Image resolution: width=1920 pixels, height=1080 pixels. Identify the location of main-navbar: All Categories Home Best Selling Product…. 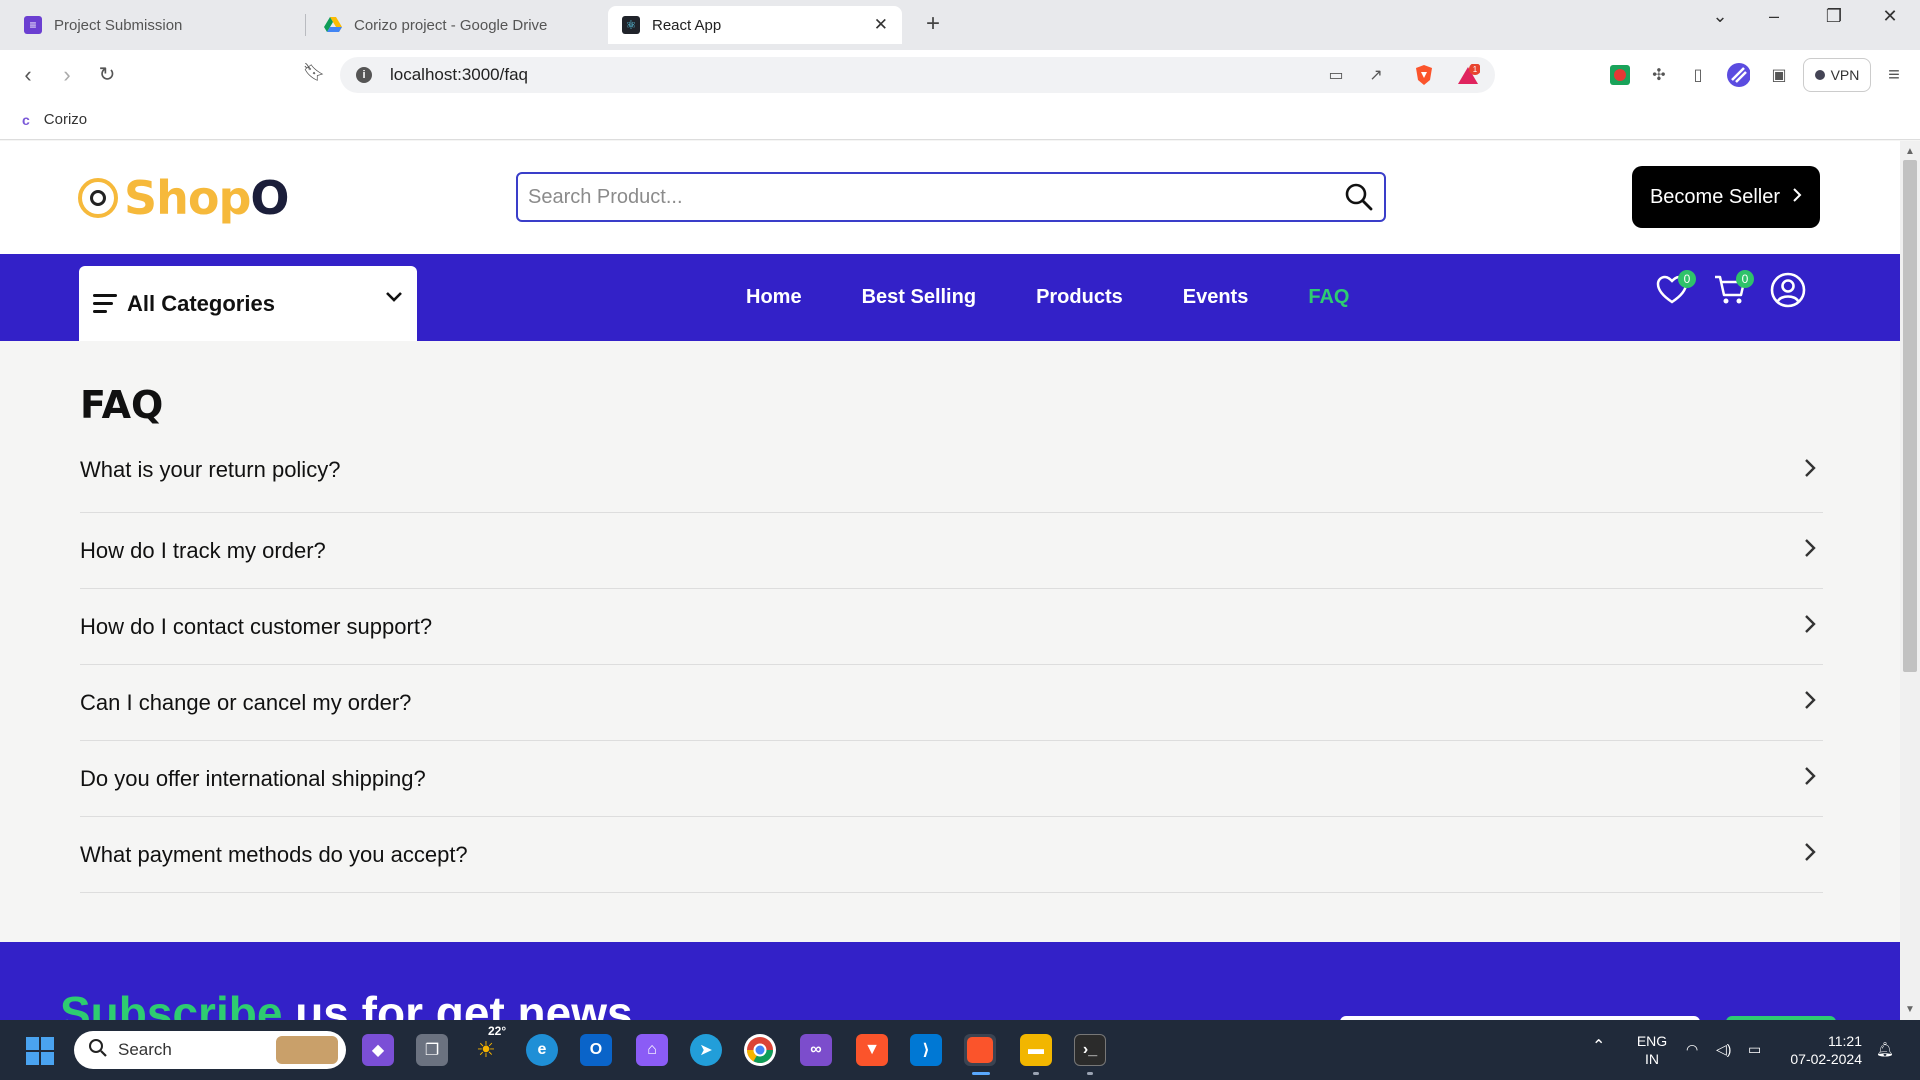
(950, 297).